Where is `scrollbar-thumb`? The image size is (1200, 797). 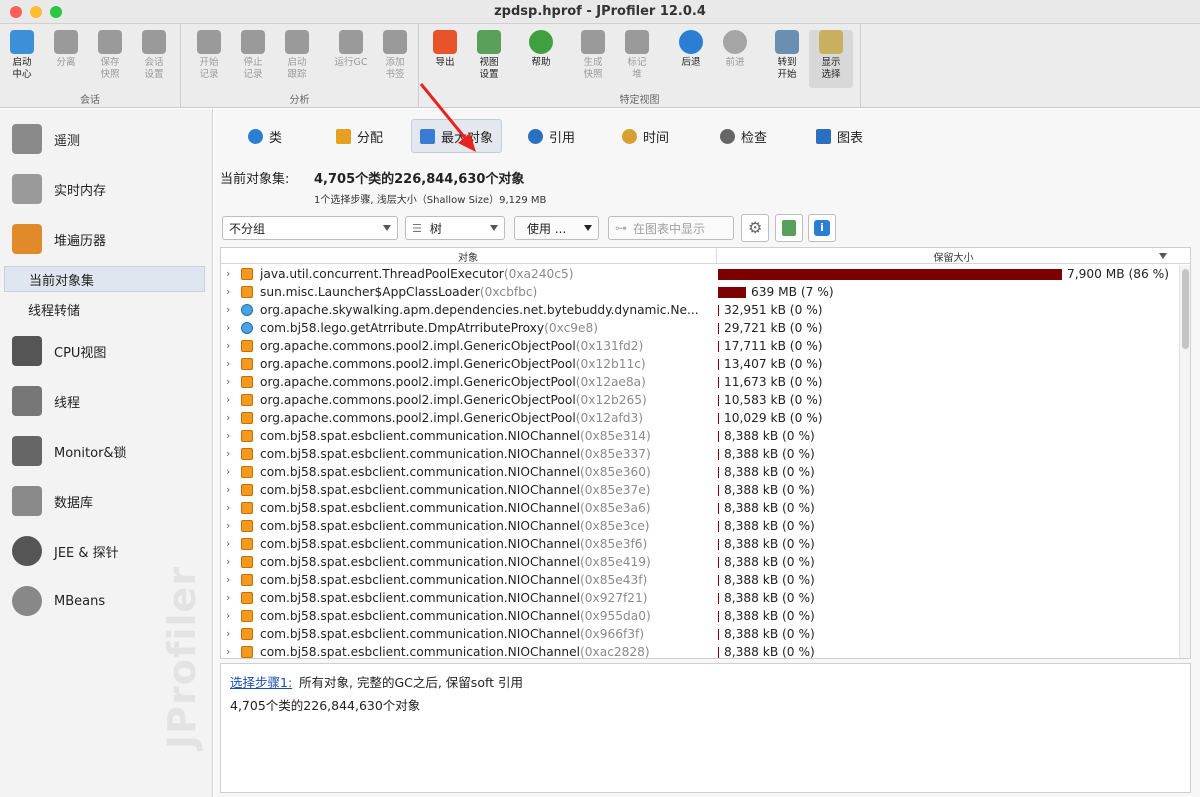 scrollbar-thumb is located at coordinates (1185, 309).